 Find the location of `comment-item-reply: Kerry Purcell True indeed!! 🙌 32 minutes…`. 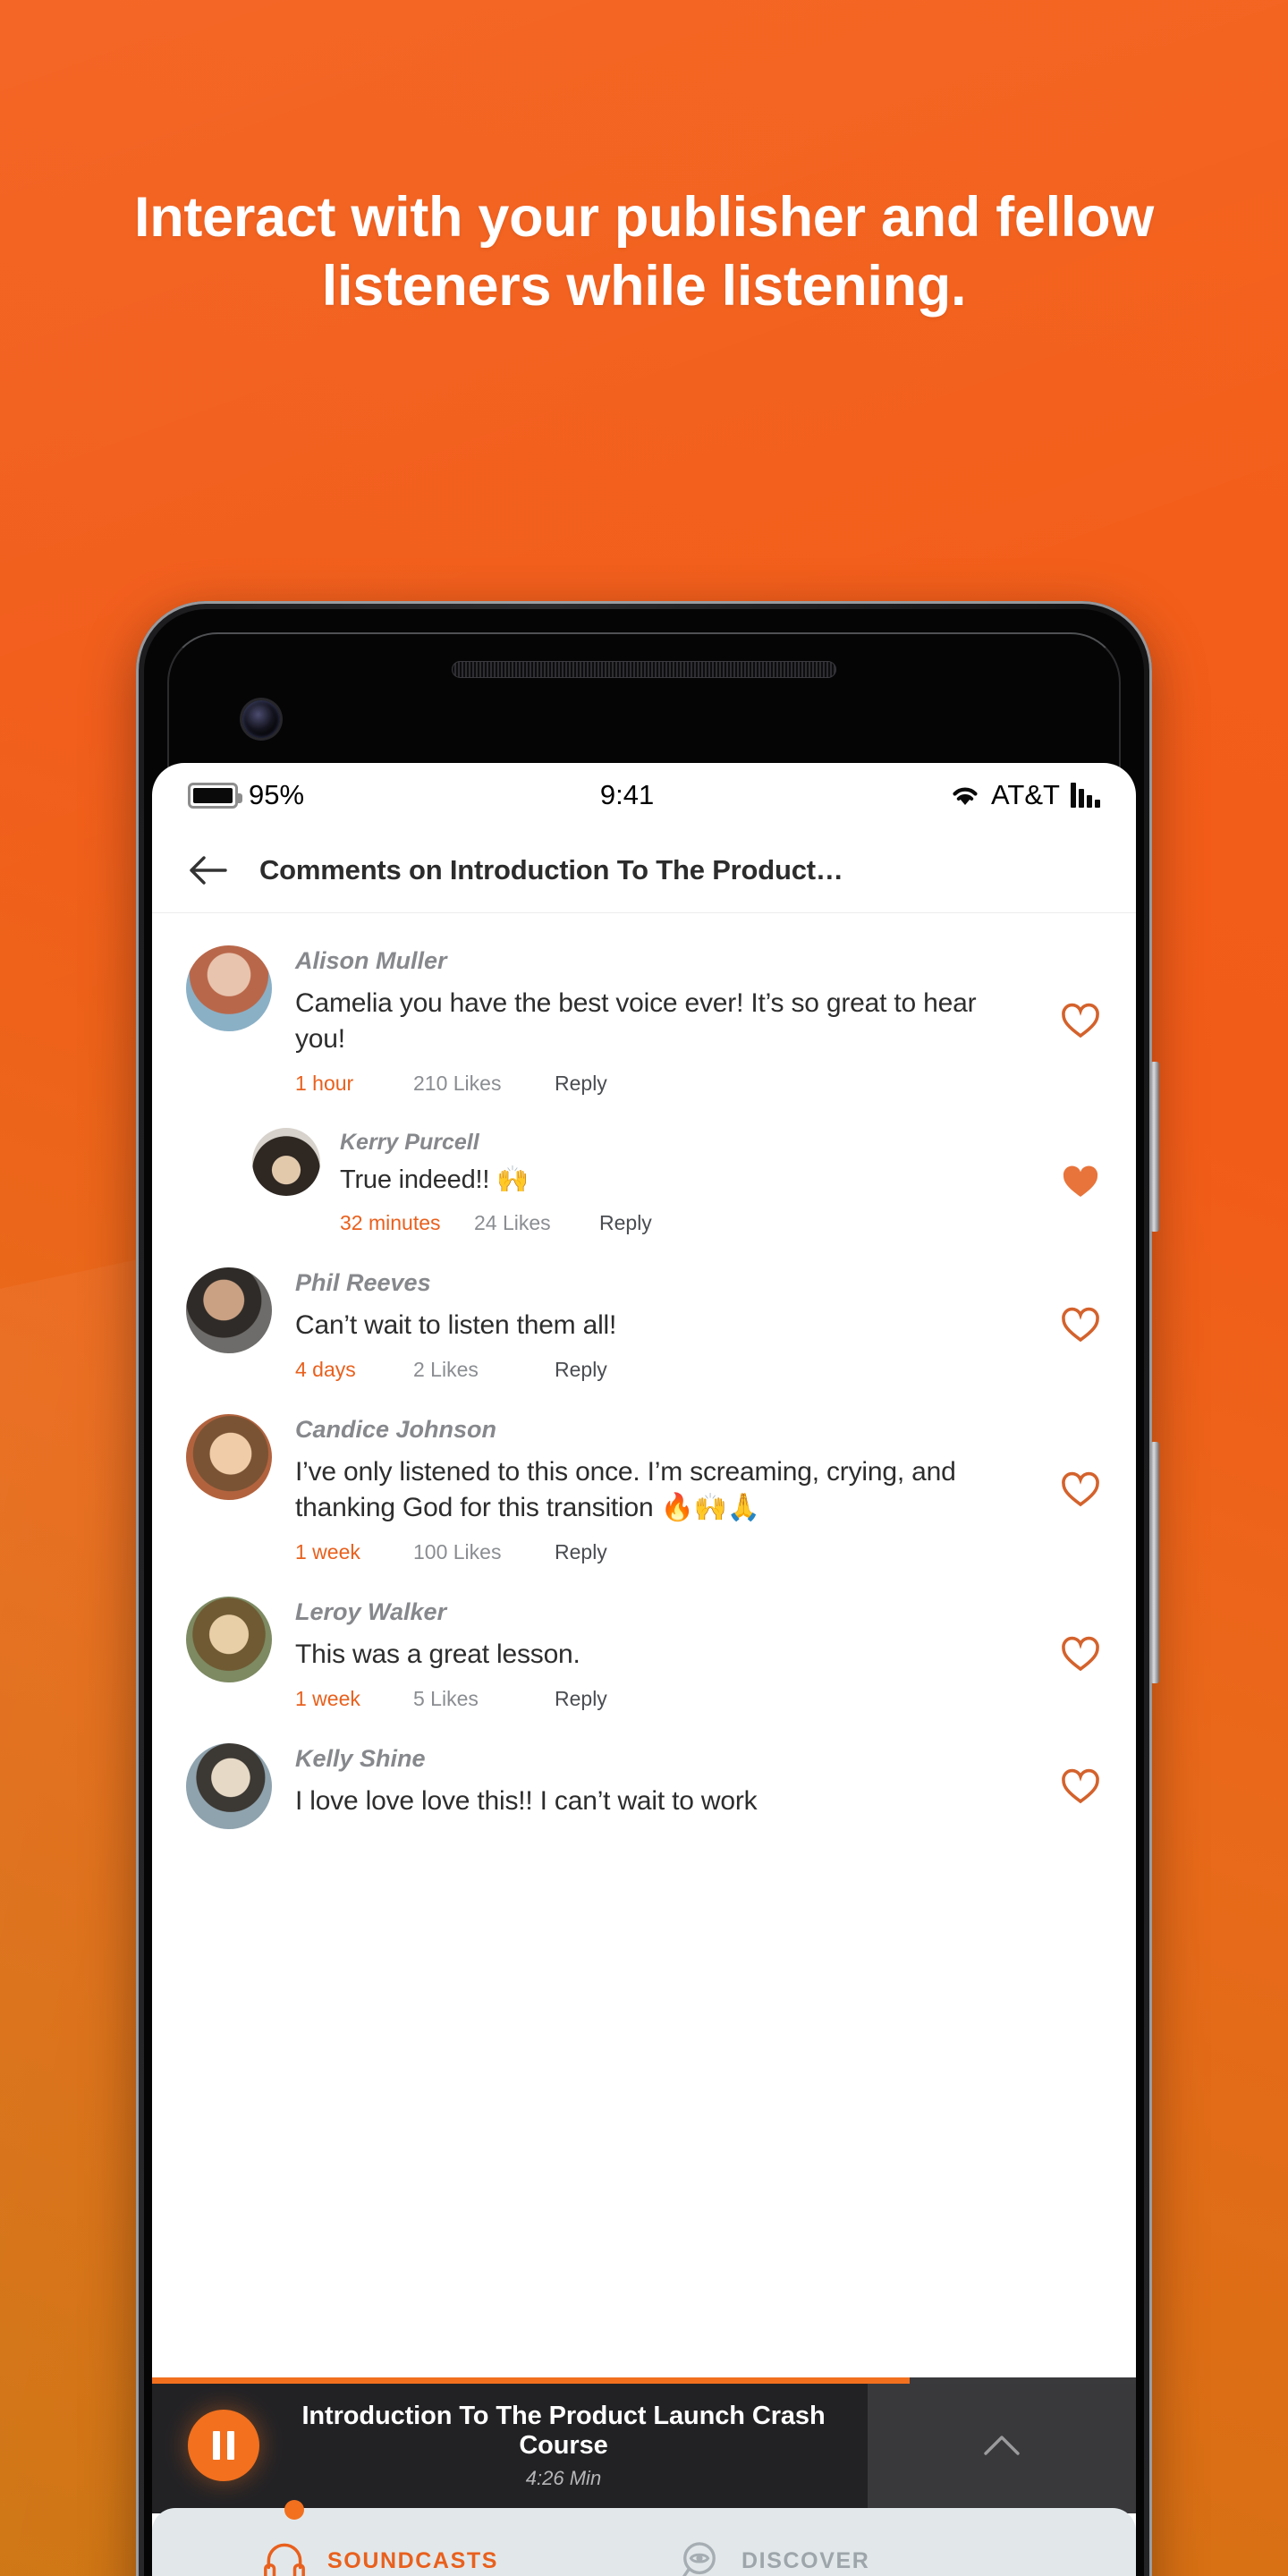

comment-item-reply: Kerry Purcell True indeed!! 🙌 32 minutes… is located at coordinates (644, 1175).